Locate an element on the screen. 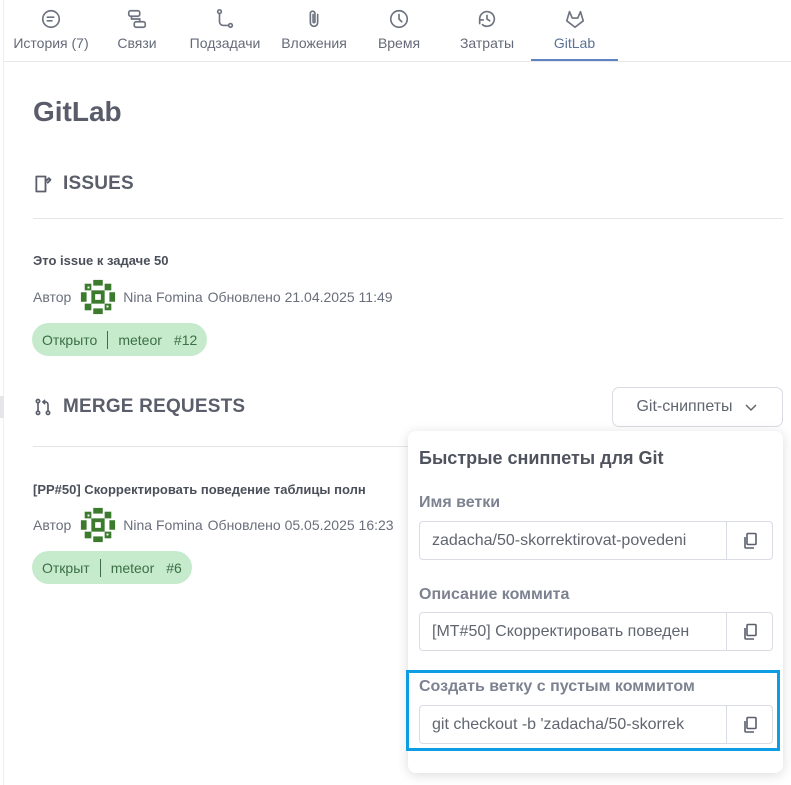 The height and width of the screenshot is (785, 791). section-title: ISSUES is located at coordinates (98, 183).